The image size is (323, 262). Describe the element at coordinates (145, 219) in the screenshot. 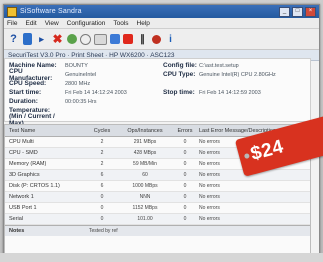

I see `ops-cell: 101.00` at that location.